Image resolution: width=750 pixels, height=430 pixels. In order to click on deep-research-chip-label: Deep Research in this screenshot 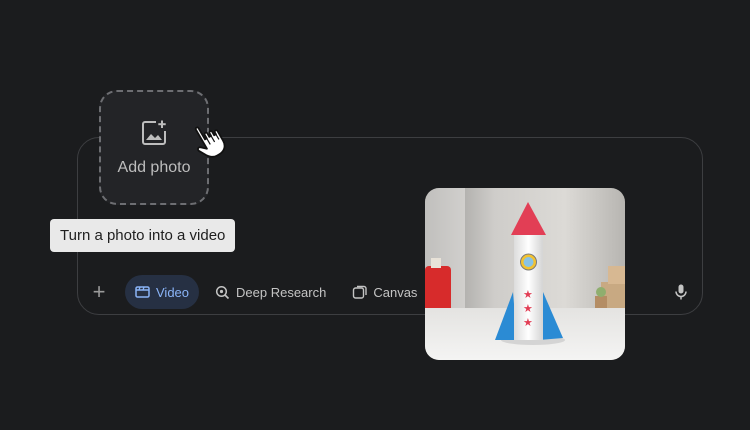, I will do `click(281, 292)`.